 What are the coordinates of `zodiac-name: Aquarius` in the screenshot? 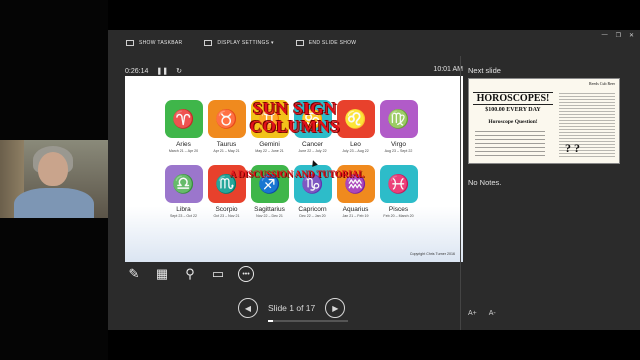 It's located at (355, 209).